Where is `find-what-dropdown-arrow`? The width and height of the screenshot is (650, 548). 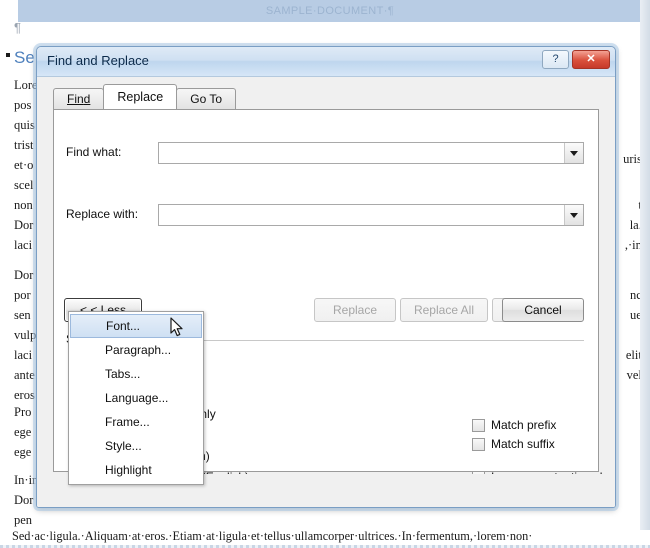 find-what-dropdown-arrow is located at coordinates (573, 153).